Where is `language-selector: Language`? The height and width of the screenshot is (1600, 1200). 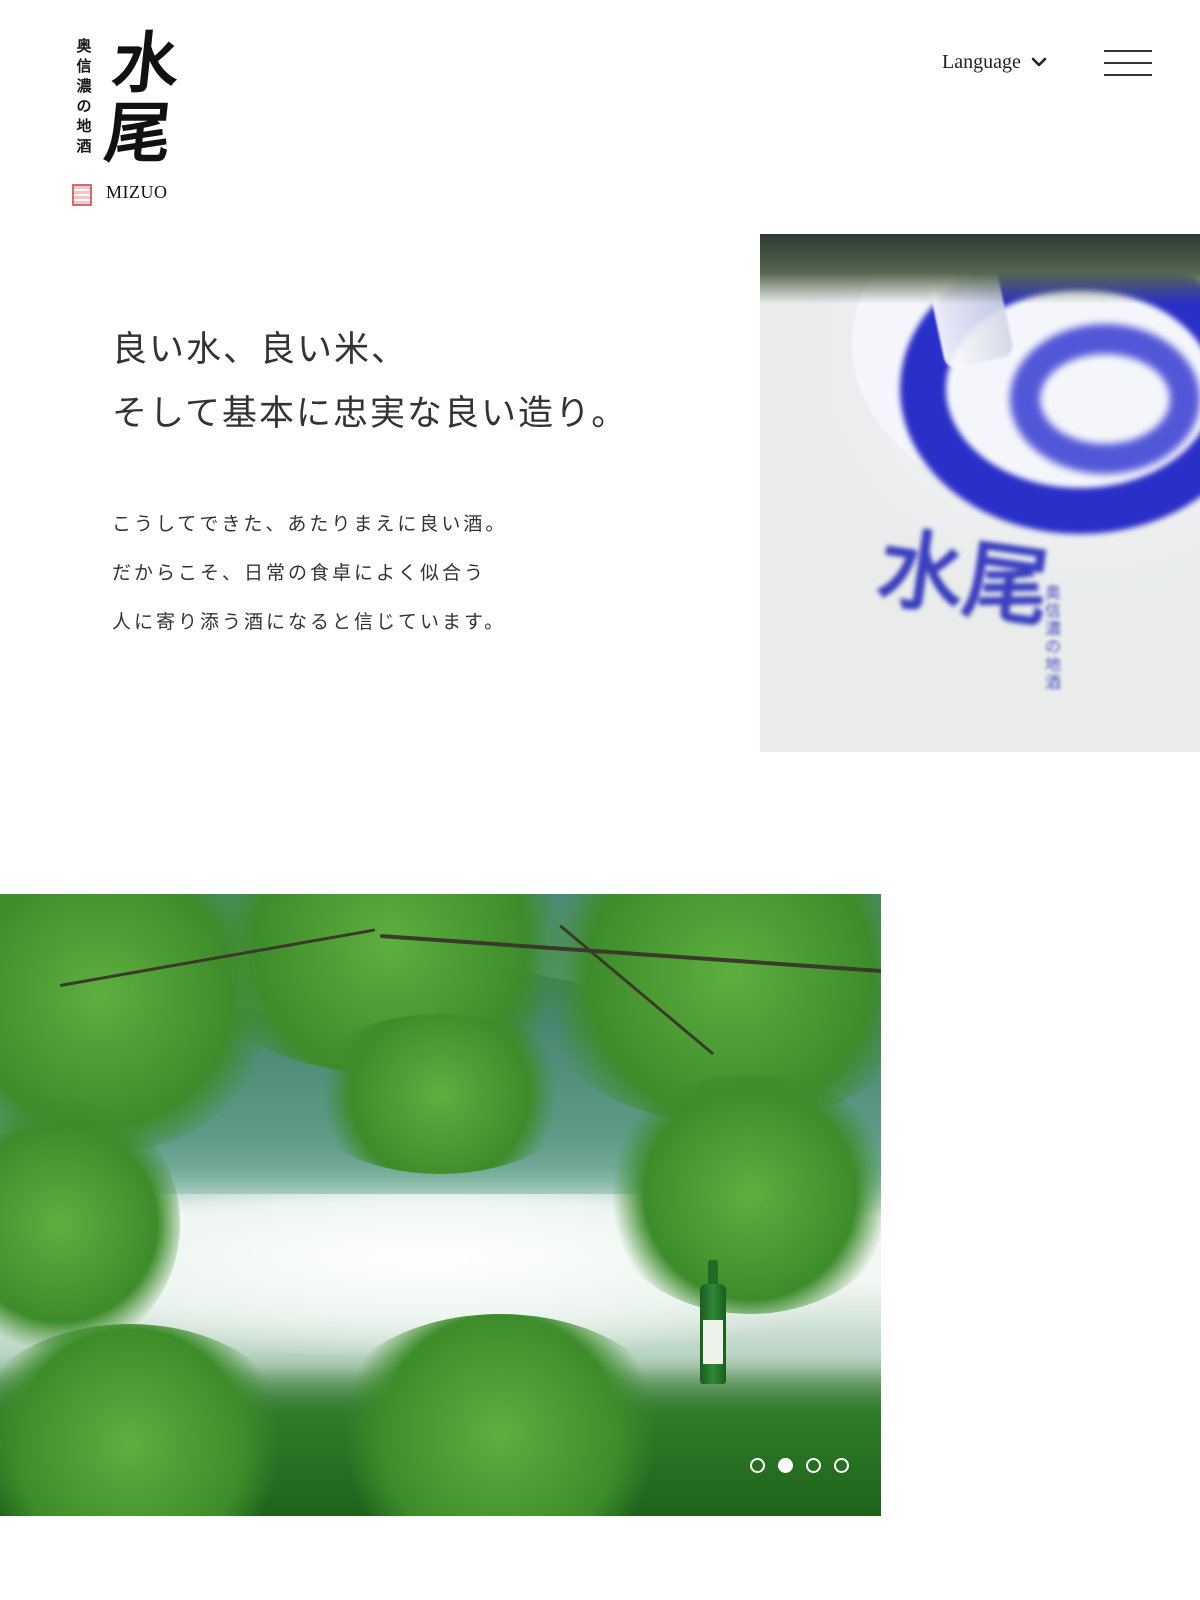
language-selector: Language is located at coordinates (994, 62).